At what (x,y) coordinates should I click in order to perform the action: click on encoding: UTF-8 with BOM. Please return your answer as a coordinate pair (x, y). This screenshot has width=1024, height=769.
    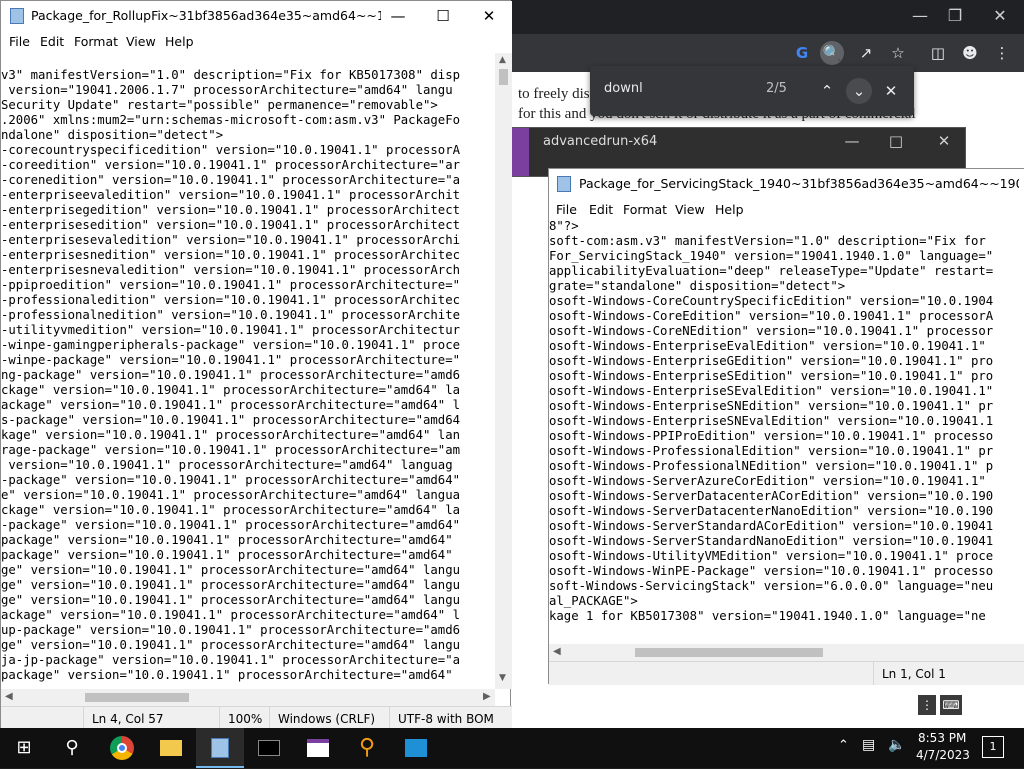
    Looking at the image, I should click on (450, 718).